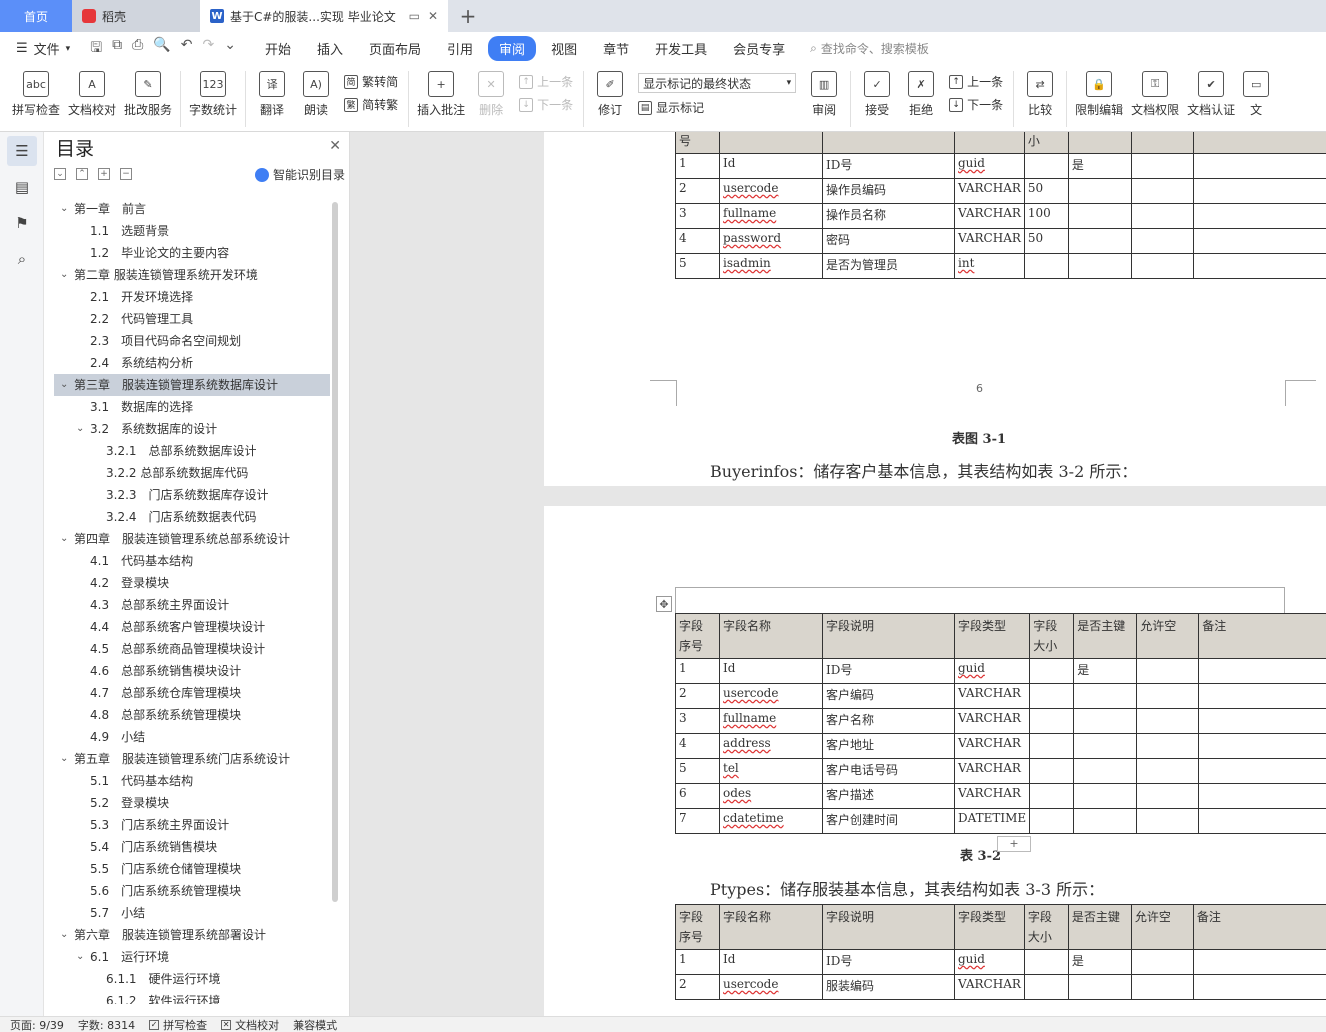 The image size is (1326, 1032). Describe the element at coordinates (192, 253) in the screenshot. I see `toc-item: 1.2 毕业论文的主要内容` at that location.